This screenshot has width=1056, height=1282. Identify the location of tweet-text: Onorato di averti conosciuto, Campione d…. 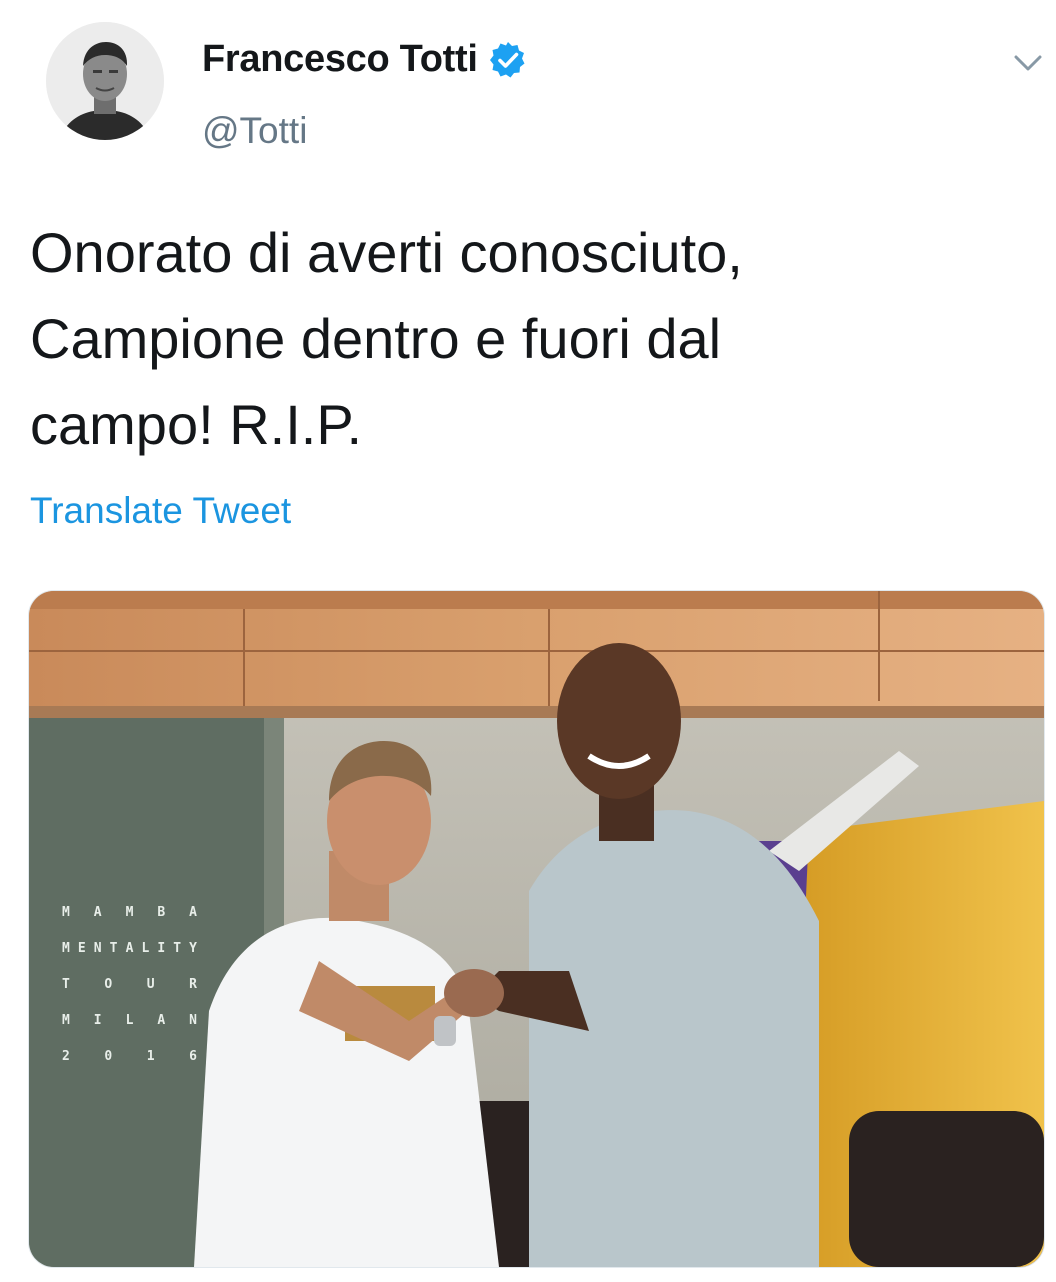
(386, 338).